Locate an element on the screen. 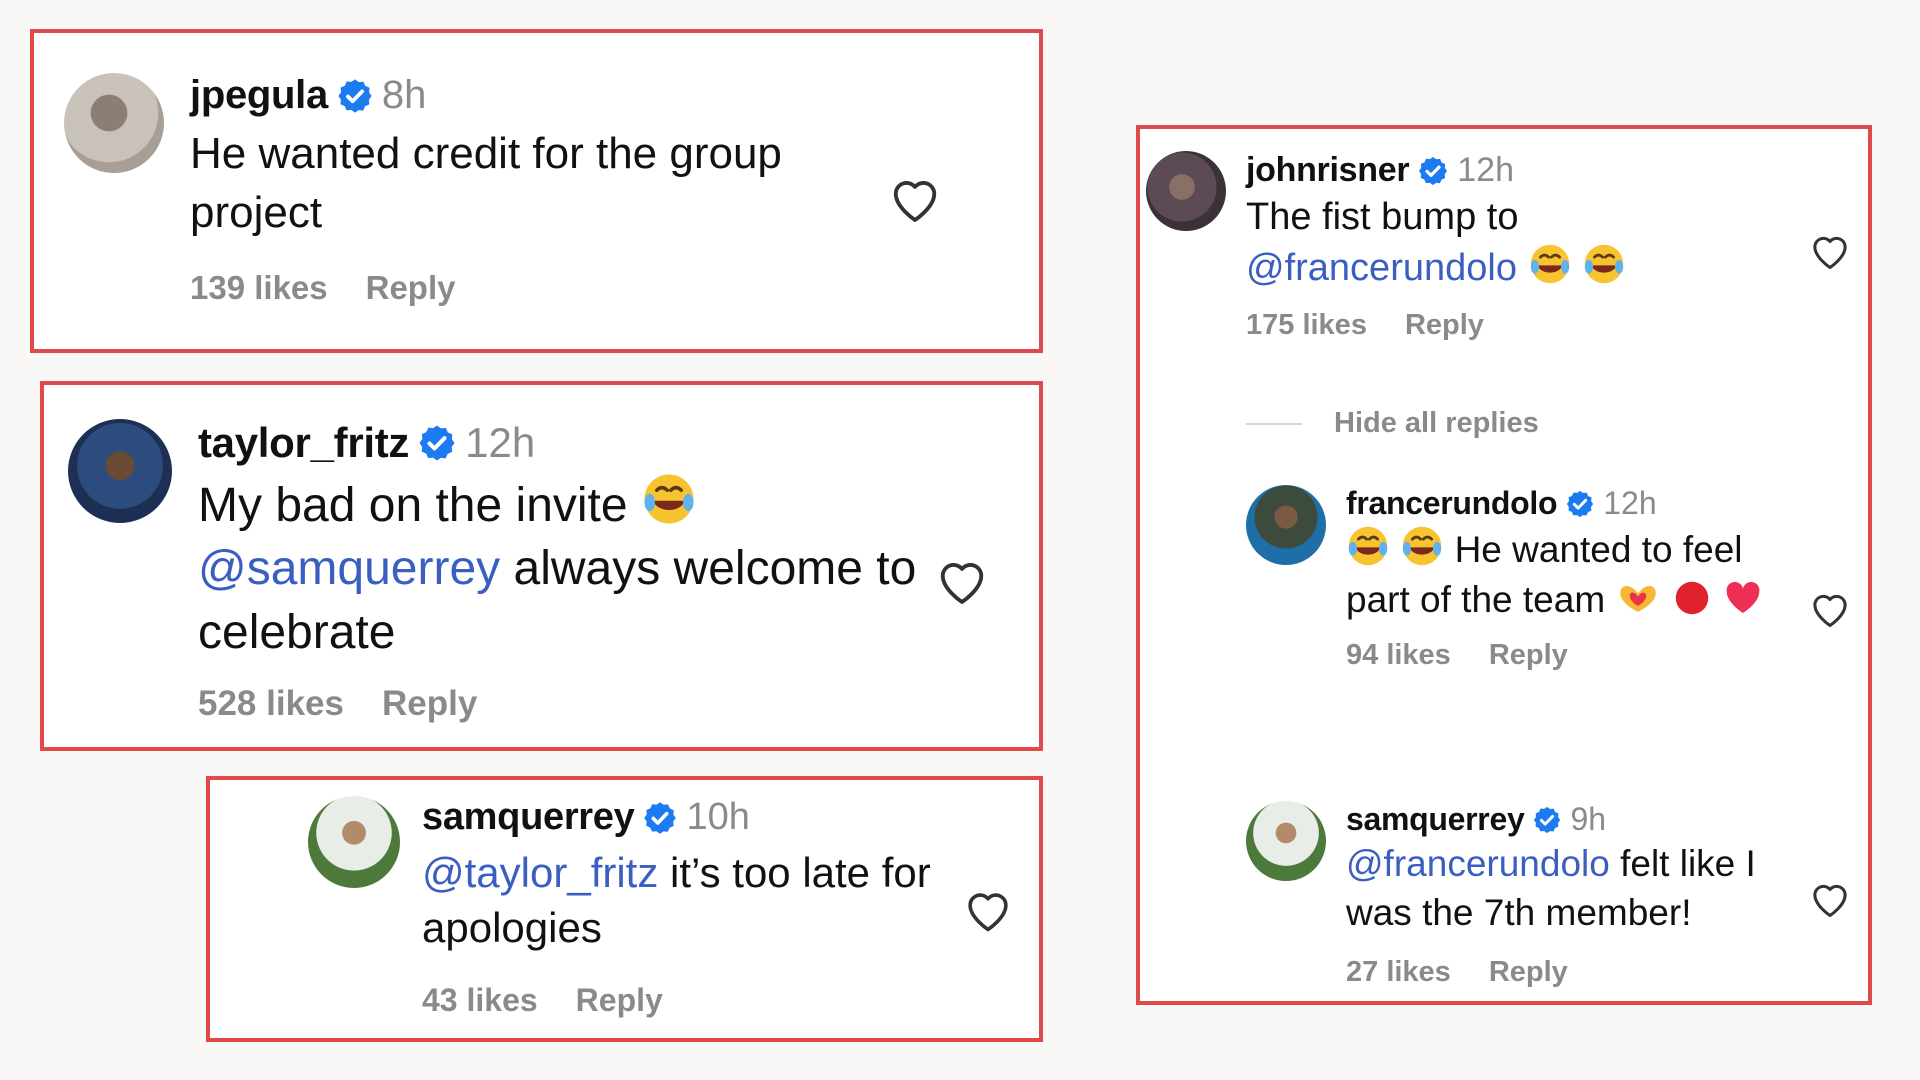 This screenshot has height=1080, width=1920. likes-count: 94 likes is located at coordinates (1398, 655).